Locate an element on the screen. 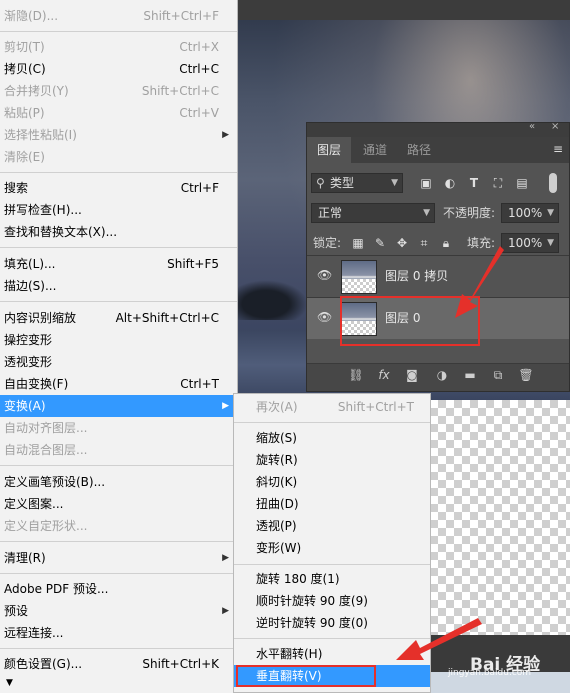  menu-item-fade: 渐隐(D)... Shift+Ctrl+F is located at coordinates (118, 16).